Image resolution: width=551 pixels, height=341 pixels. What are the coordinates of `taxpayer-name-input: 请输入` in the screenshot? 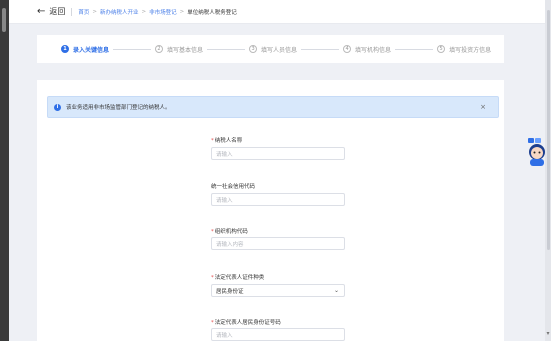 It's located at (278, 153).